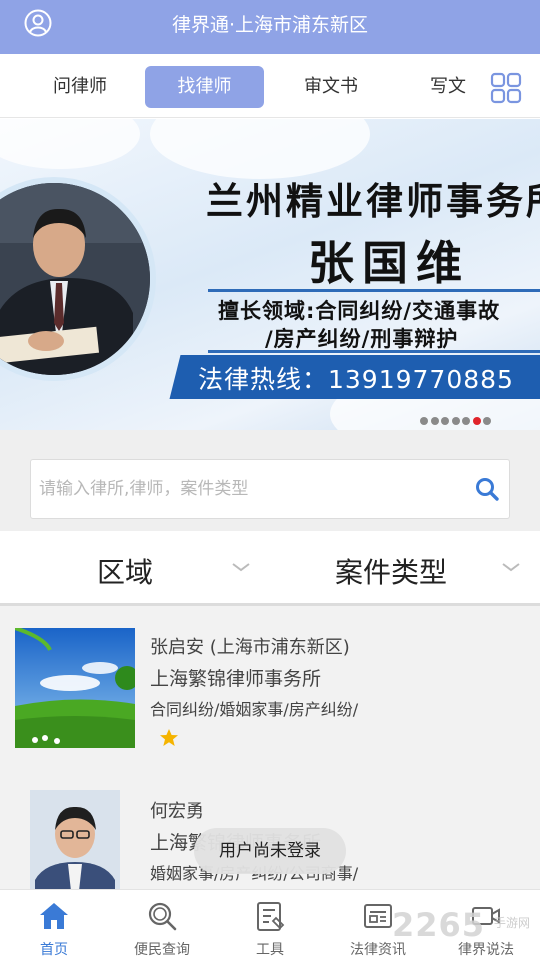 The width and height of the screenshot is (540, 960). I want to click on tab-ask-lawyer: 问律师, so click(80, 87).